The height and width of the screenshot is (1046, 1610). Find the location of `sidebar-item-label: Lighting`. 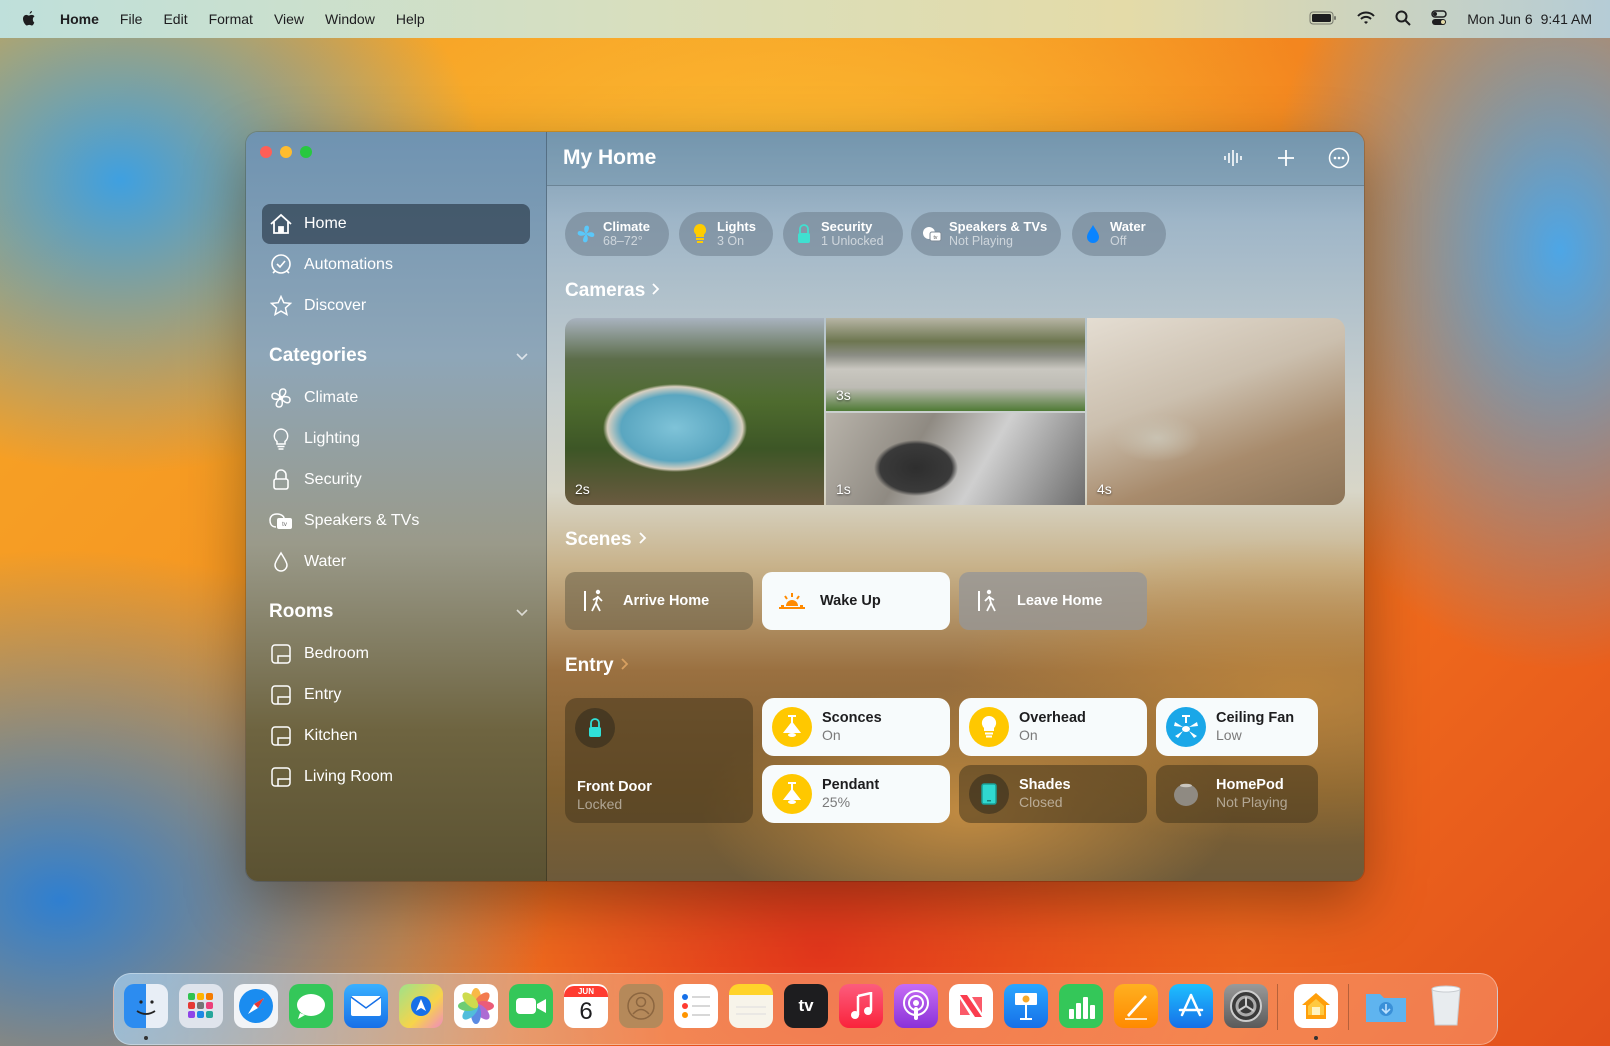

sidebar-item-label: Lighting is located at coordinates (332, 438).